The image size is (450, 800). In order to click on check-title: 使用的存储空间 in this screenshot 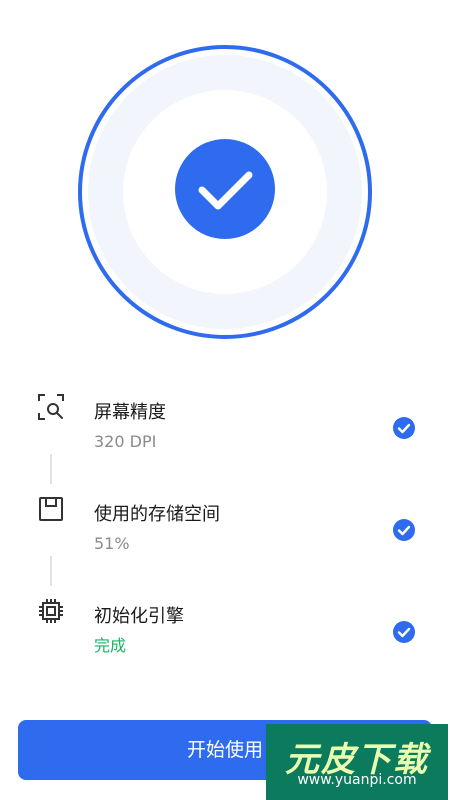, I will do `click(157, 514)`.